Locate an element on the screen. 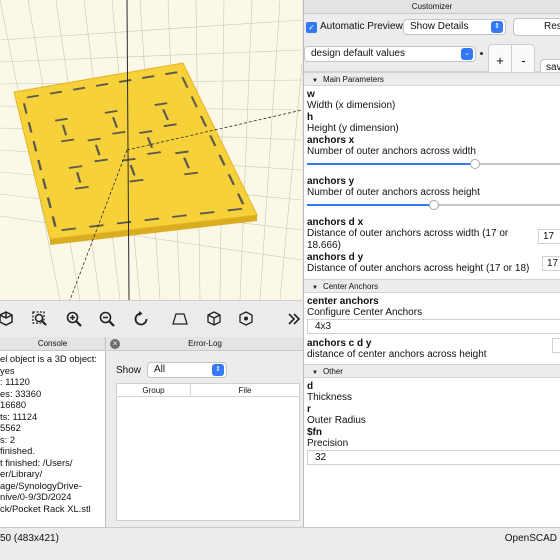  param-desc-anchors-c-d-y: distance of center anchors across height is located at coordinates (397, 354).